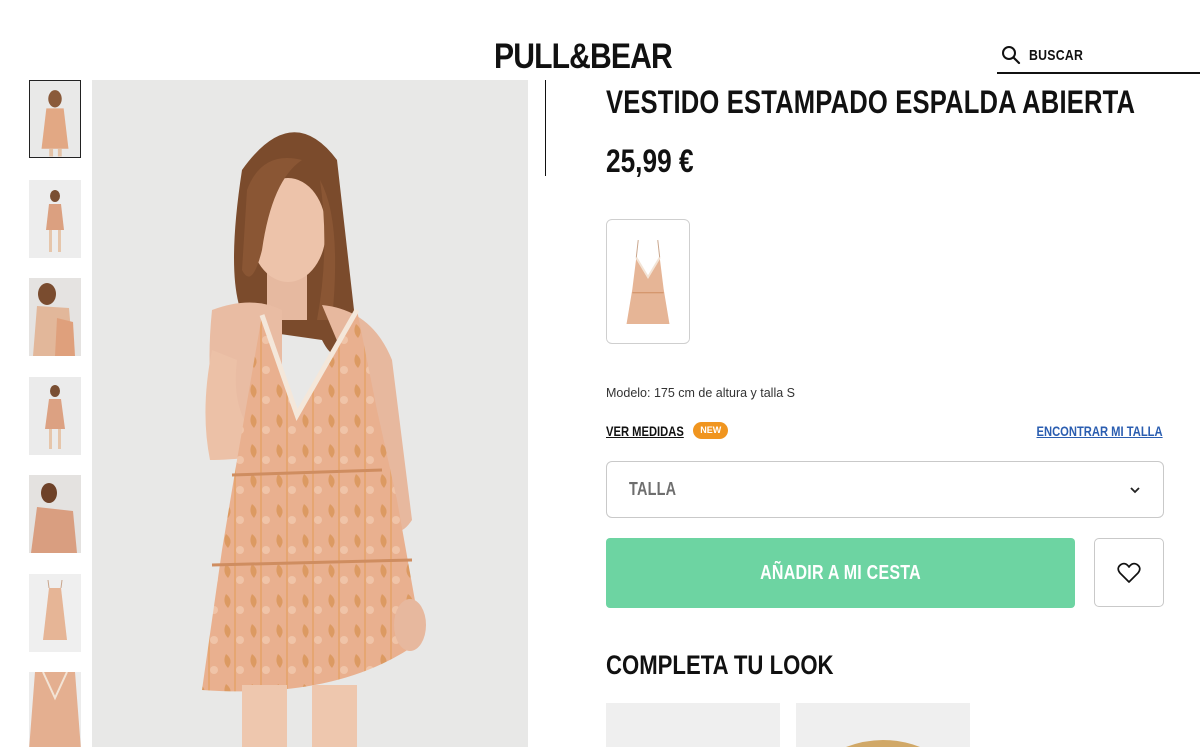 This screenshot has width=1200, height=747. I want to click on color-swatch, so click(648, 281).